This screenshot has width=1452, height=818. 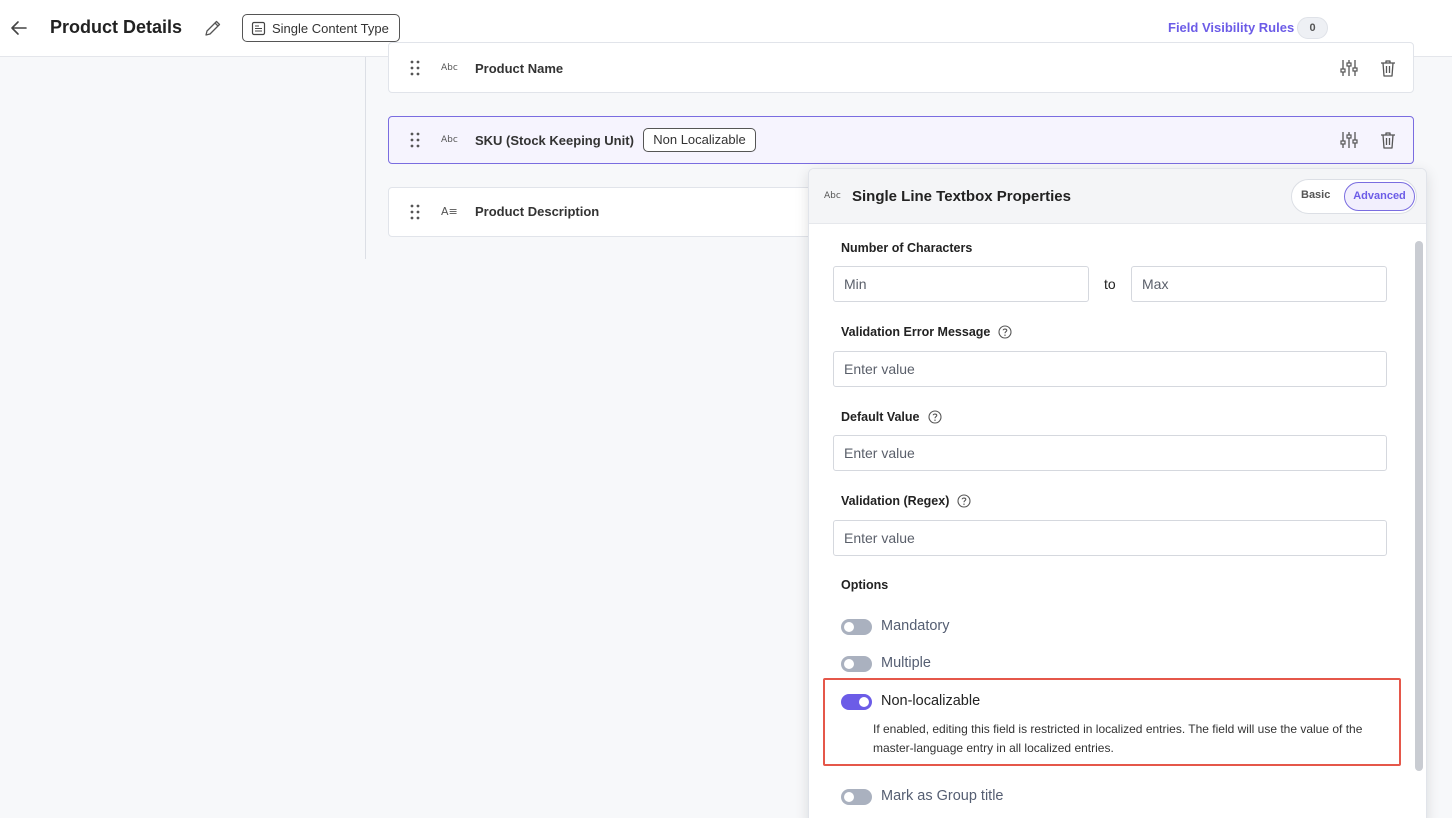 What do you see at coordinates (931, 701) in the screenshot?
I see `non-localizable-label: Non-localizable` at bounding box center [931, 701].